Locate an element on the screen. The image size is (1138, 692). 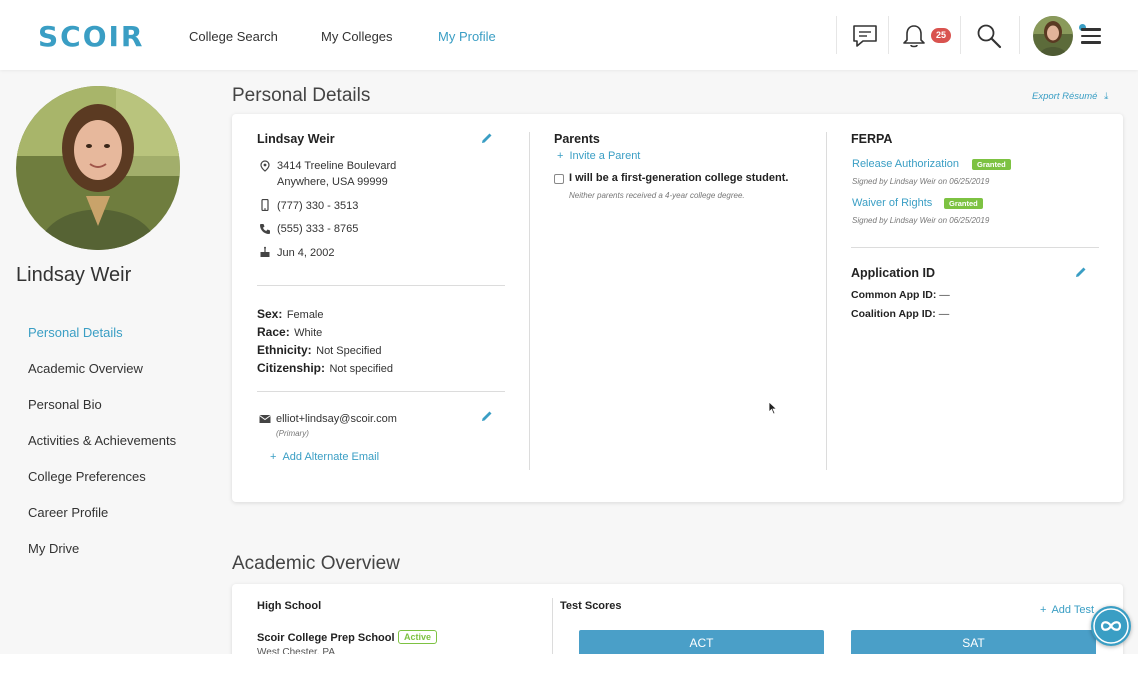
sidebar-item-career-profile: Career Profile is located at coordinates (68, 512).